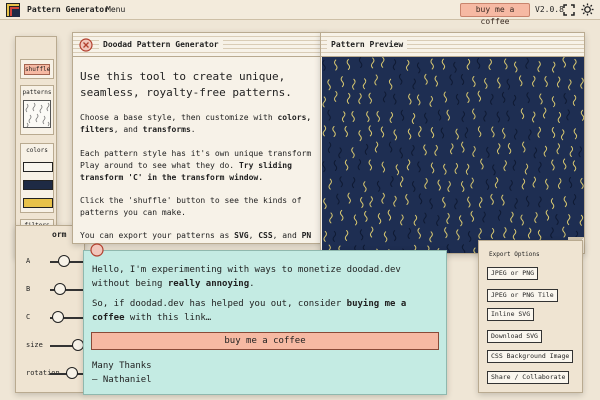 The image size is (600, 400). What do you see at coordinates (265, 341) in the screenshot?
I see `donate-coffee-button: buy me a coffee` at bounding box center [265, 341].